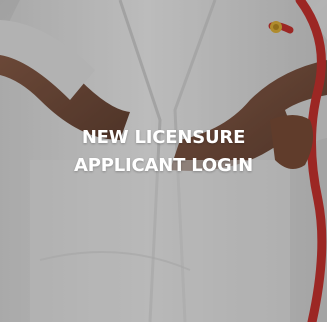  What do you see at coordinates (163, 137) in the screenshot?
I see `caption-line-1: NEW LICENSURE` at bounding box center [163, 137].